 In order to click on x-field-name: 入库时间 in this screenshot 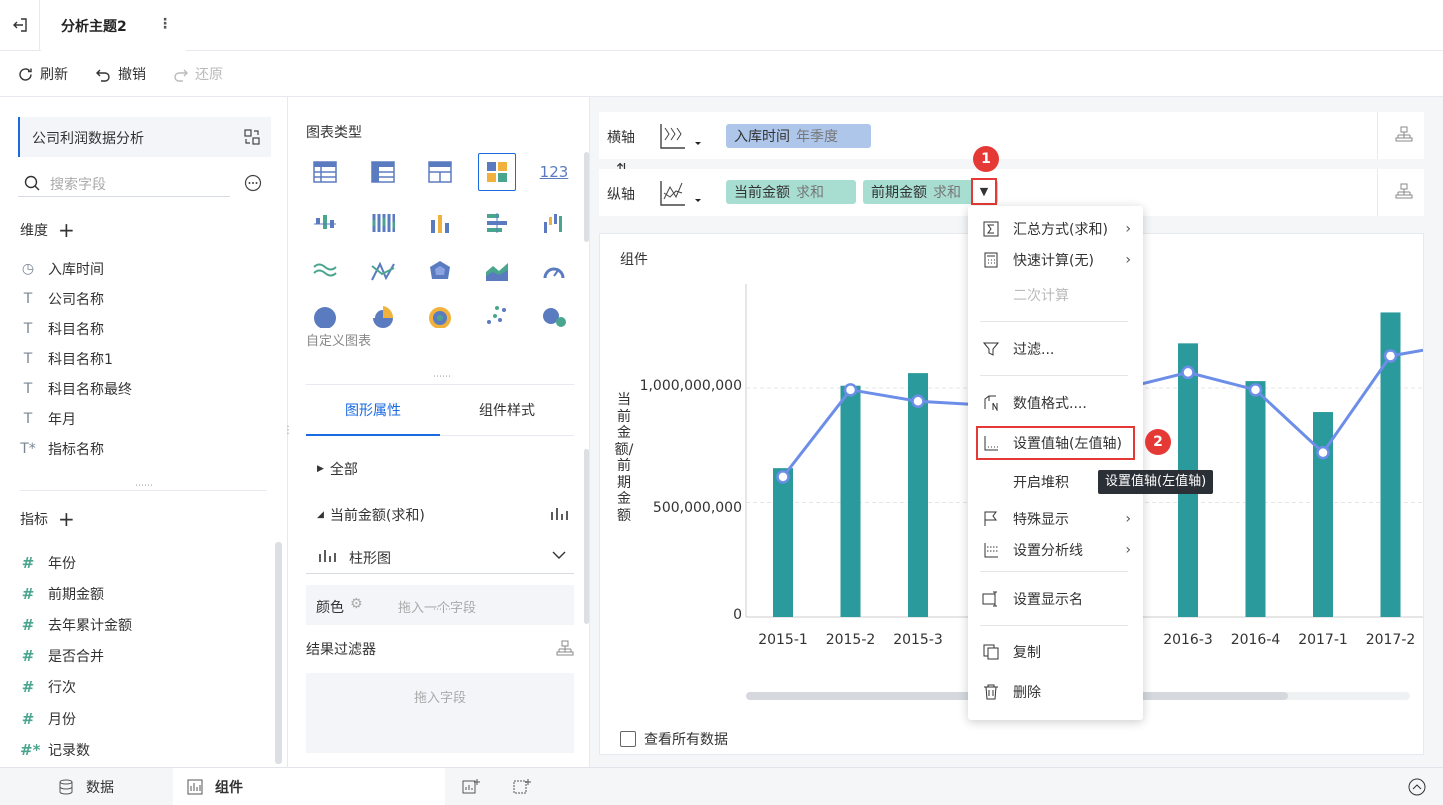, I will do `click(762, 137)`.